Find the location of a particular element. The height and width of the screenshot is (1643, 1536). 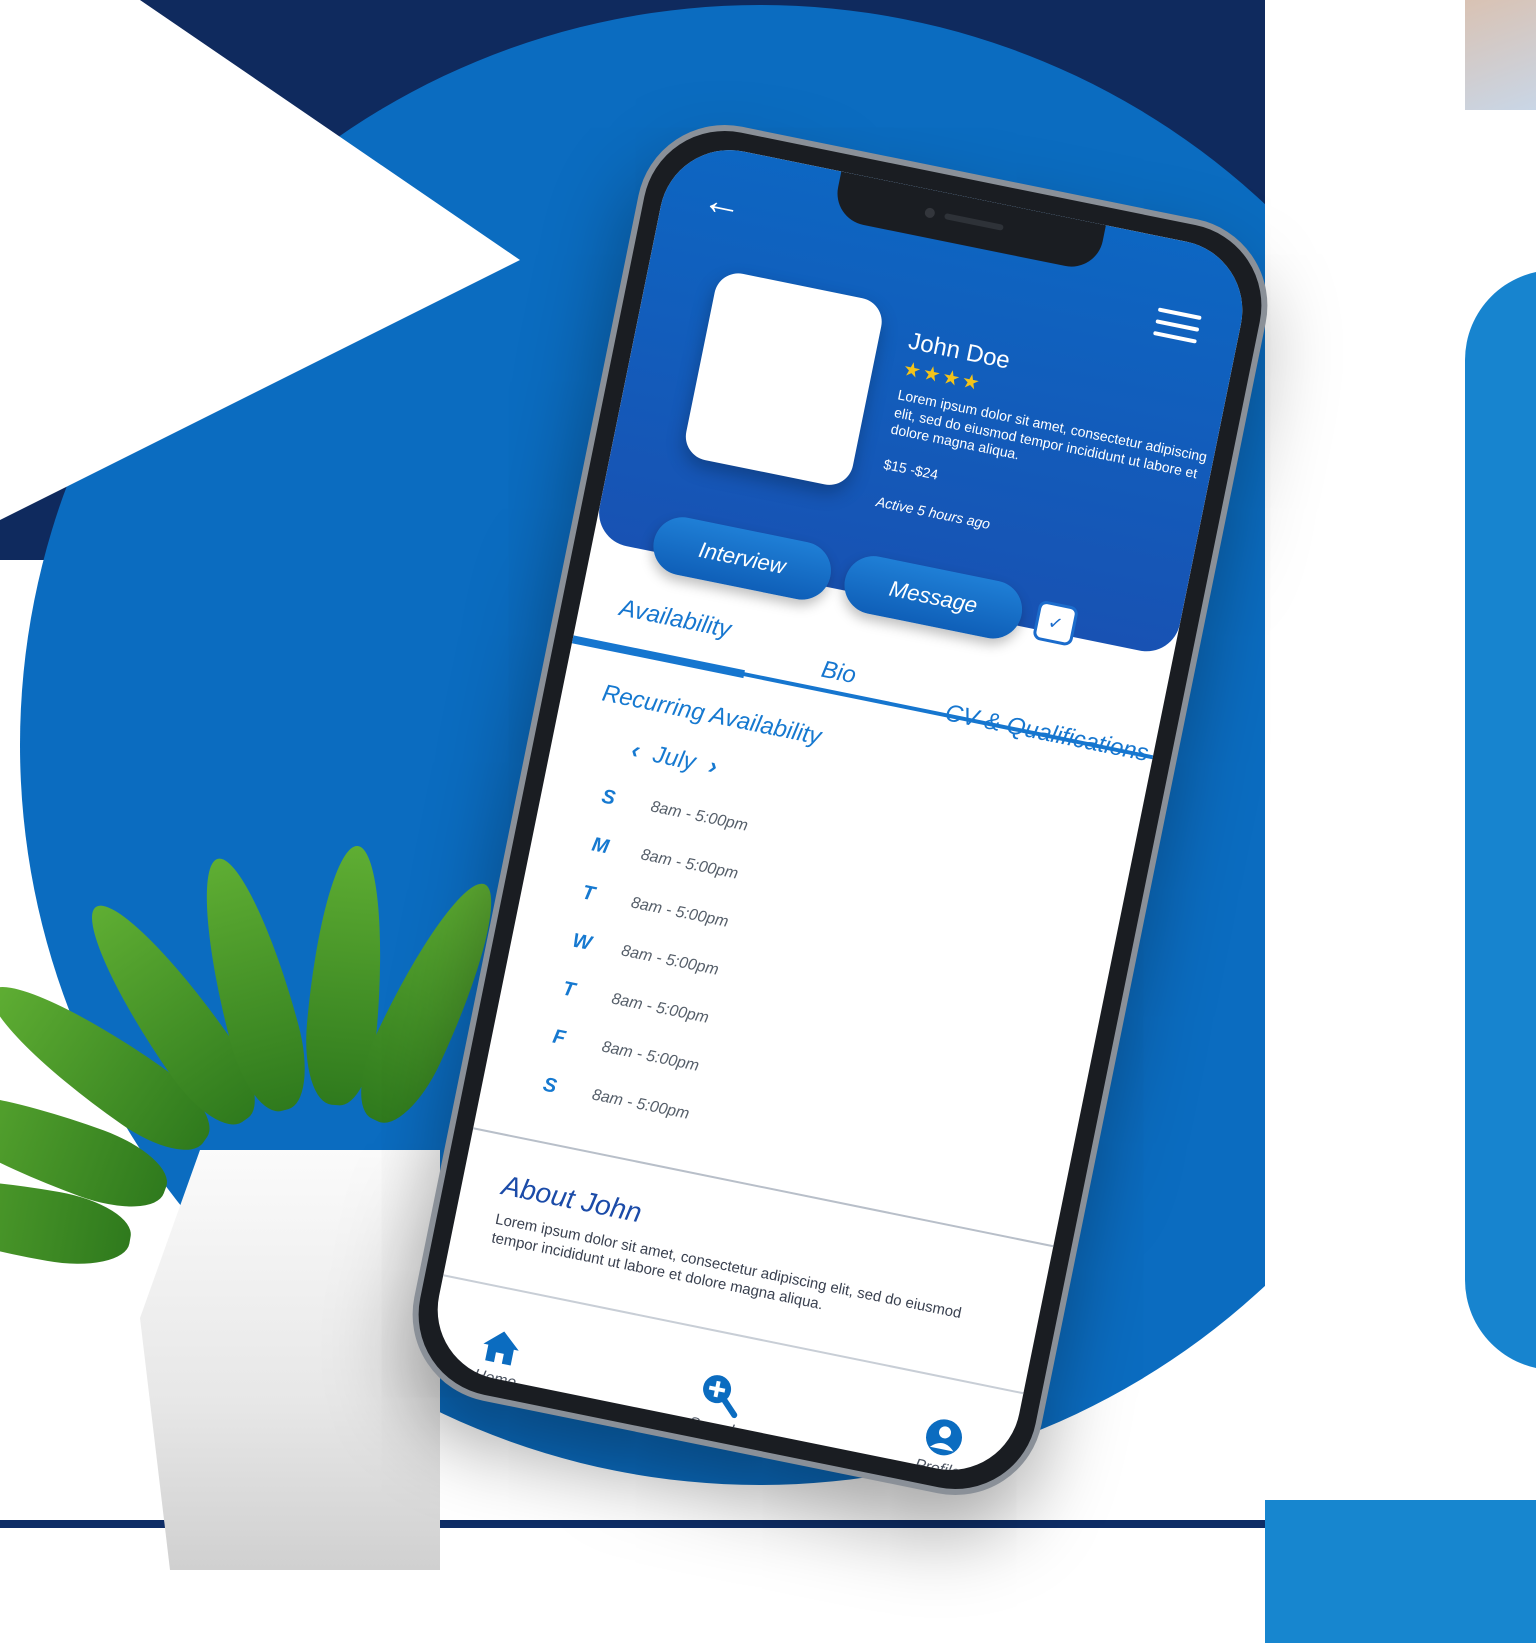

speaker-grill is located at coordinates (973, 221).